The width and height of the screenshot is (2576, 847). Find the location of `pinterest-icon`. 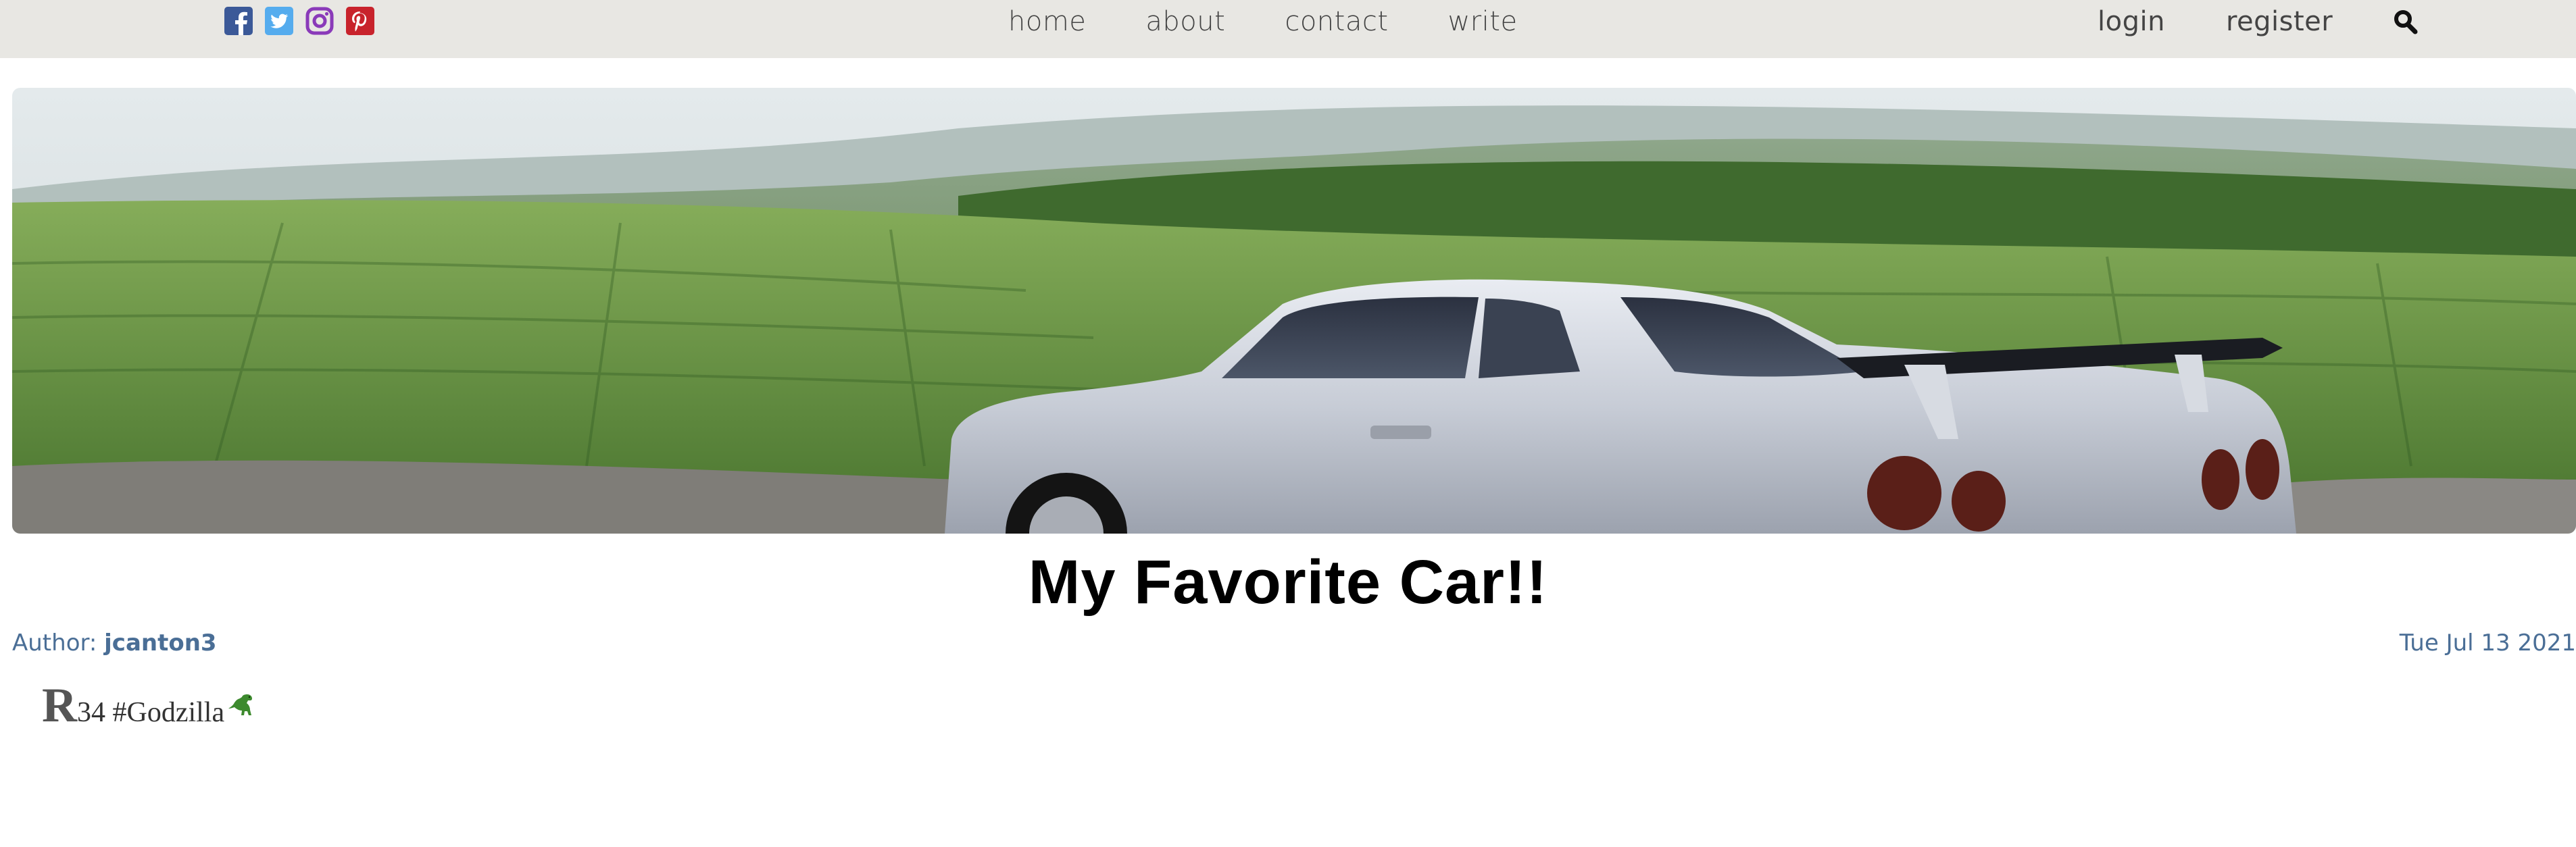

pinterest-icon is located at coordinates (360, 21).